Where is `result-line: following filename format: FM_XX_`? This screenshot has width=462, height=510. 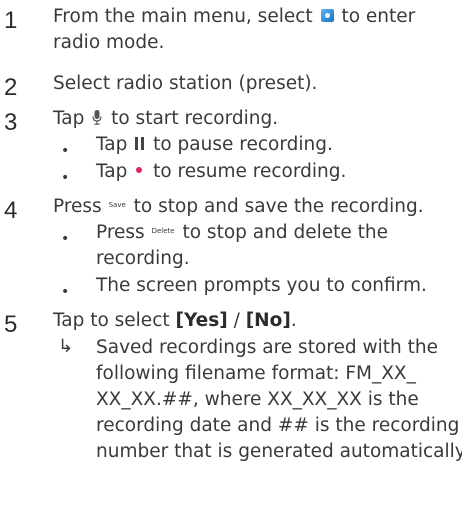
result-line: following filename format: FM_XX_ is located at coordinates (256, 373).